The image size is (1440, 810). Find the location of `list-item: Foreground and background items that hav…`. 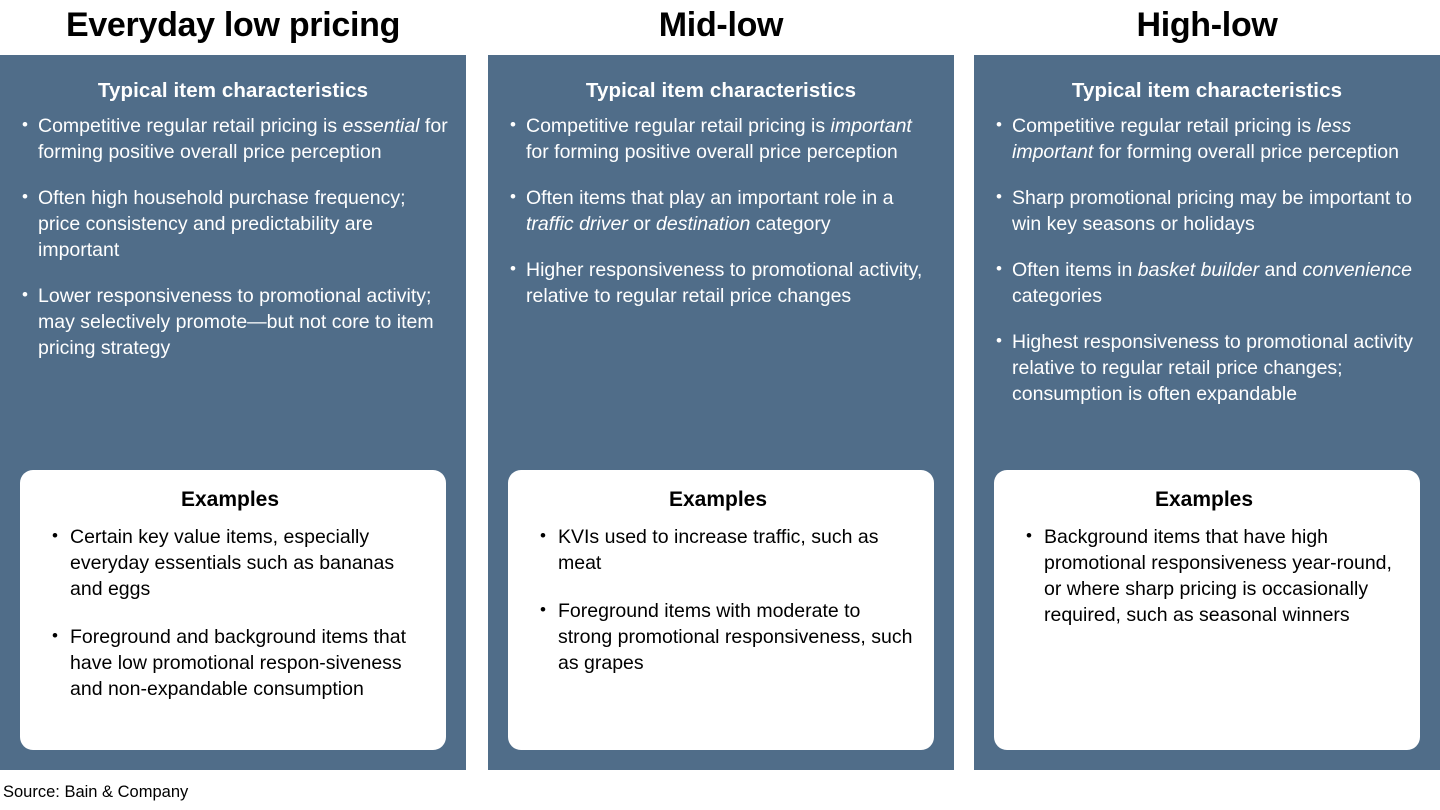

list-item: Foreground and background items that hav… is located at coordinates (237, 662).